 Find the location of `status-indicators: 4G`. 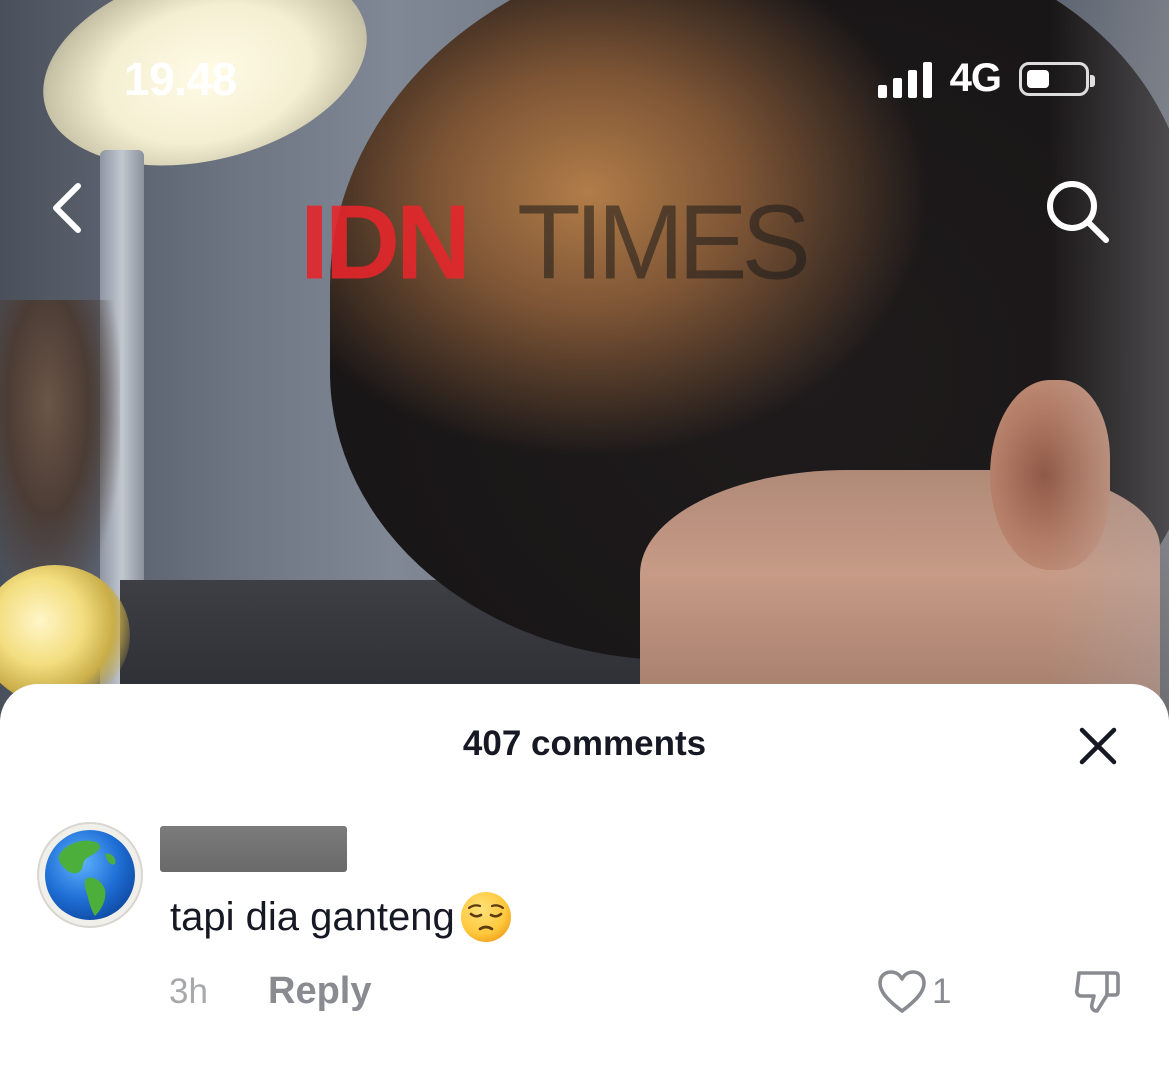

status-indicators: 4G is located at coordinates (986, 78).